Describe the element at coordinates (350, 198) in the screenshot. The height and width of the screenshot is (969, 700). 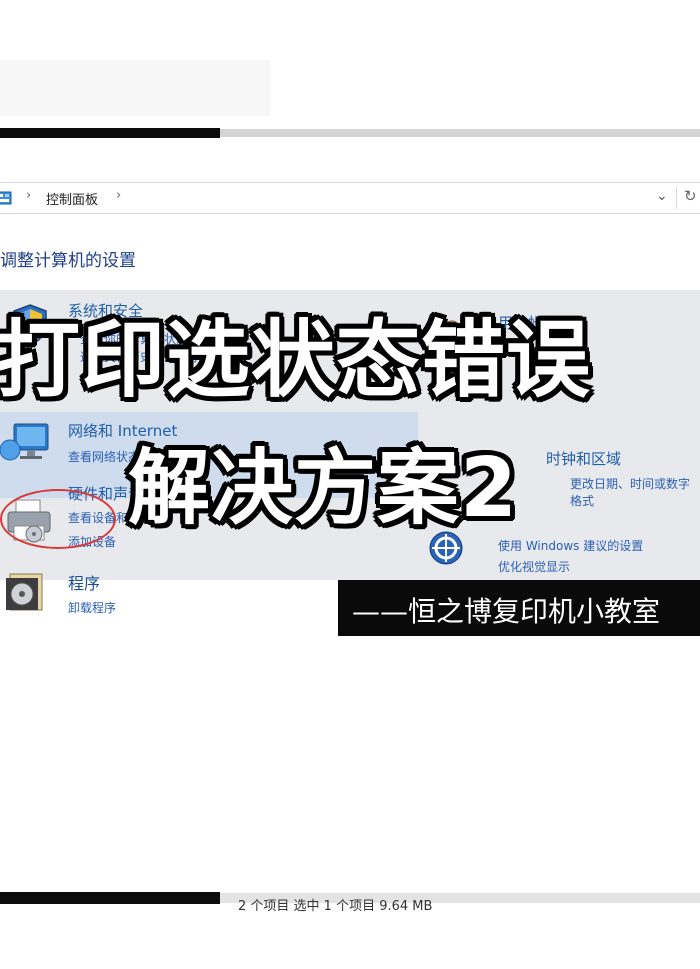
I see `address-bar: › 控制面板 › ⌄ ↻` at that location.